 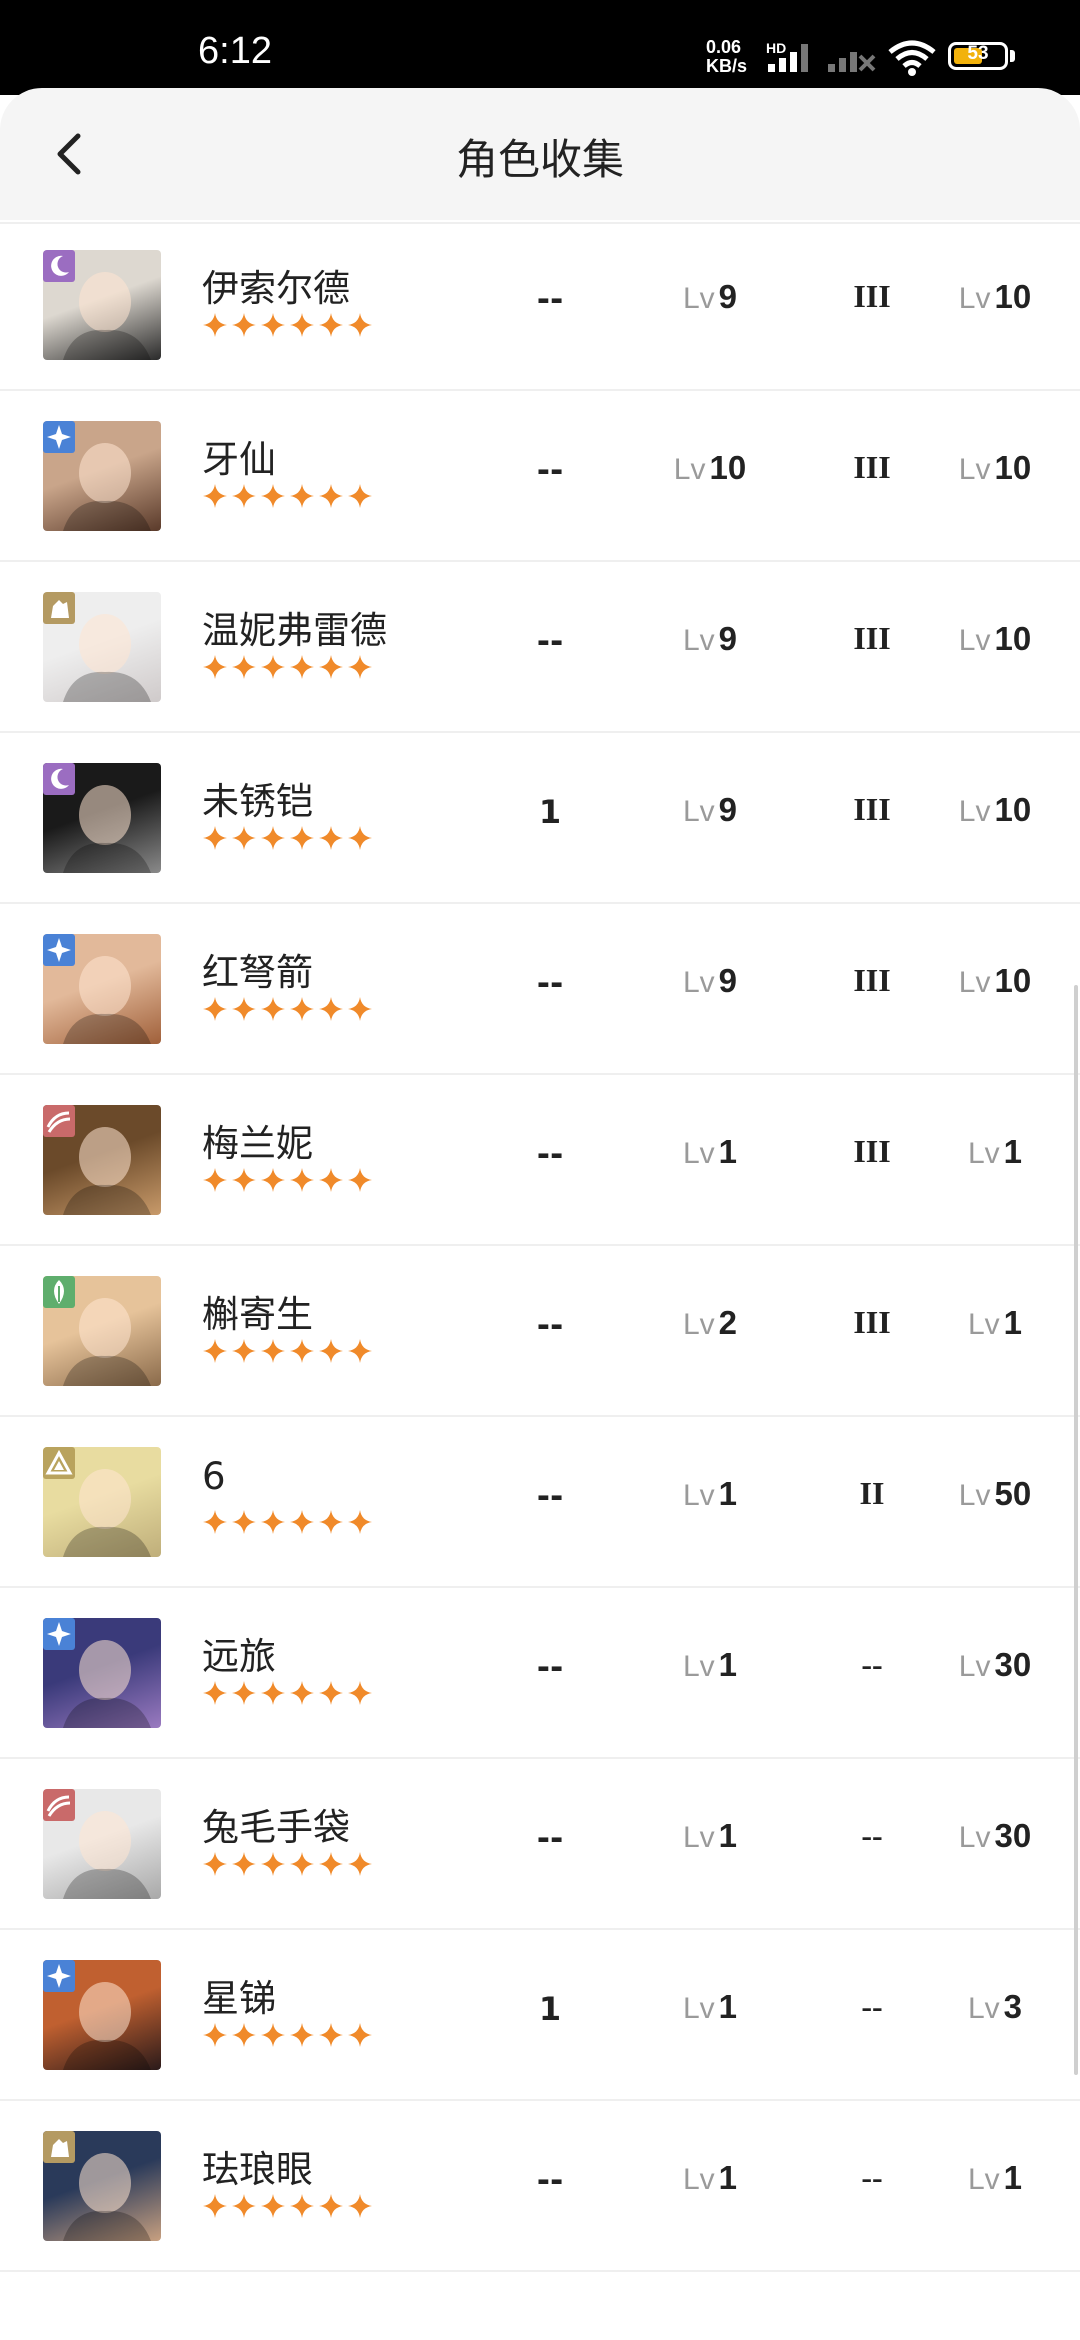 What do you see at coordinates (978, 53) in the screenshot?
I see `battery-level: 53` at bounding box center [978, 53].